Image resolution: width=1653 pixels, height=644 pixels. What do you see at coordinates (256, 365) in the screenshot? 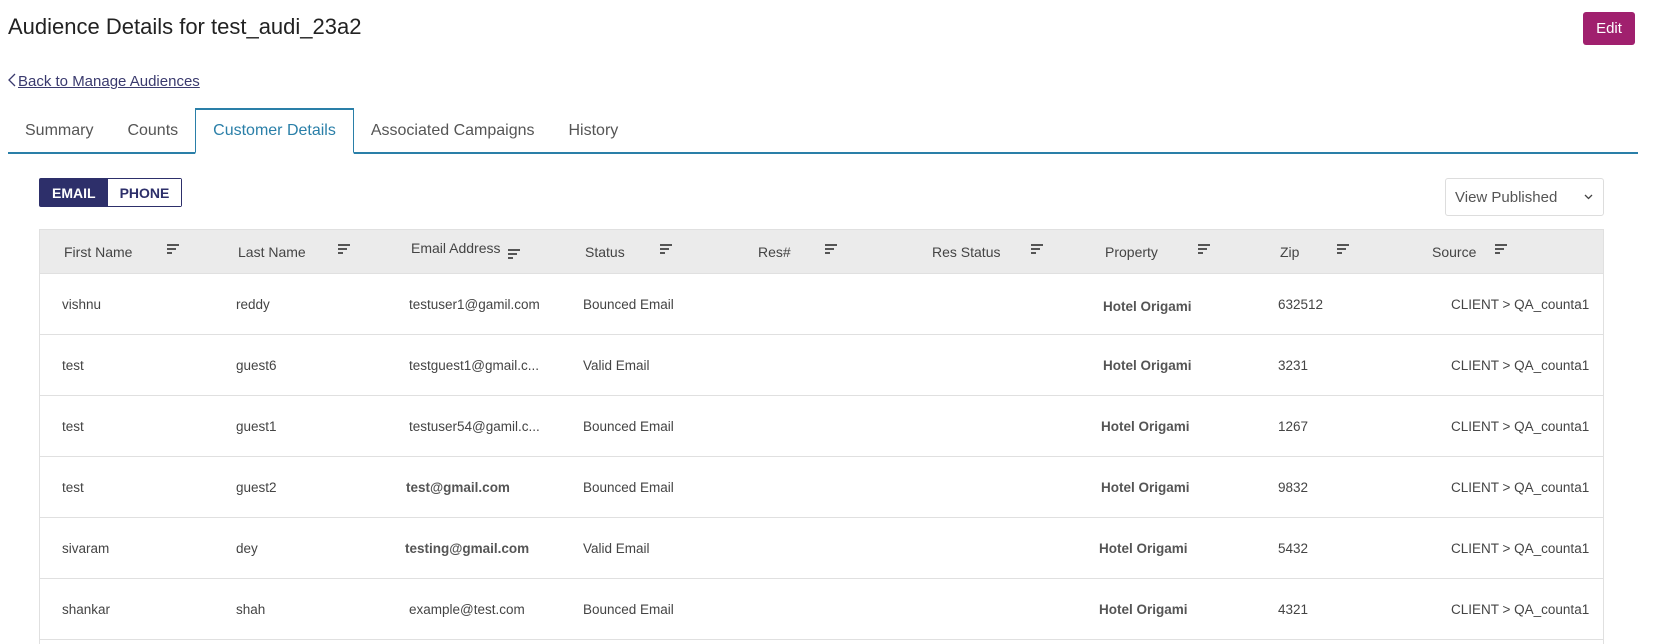
I see `cell-last-name: guest6` at bounding box center [256, 365].